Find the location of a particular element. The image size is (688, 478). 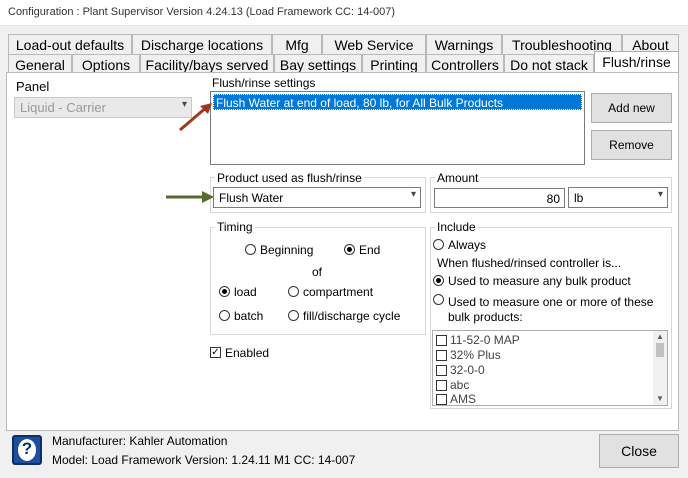

timing-end-radio is located at coordinates (349, 249).